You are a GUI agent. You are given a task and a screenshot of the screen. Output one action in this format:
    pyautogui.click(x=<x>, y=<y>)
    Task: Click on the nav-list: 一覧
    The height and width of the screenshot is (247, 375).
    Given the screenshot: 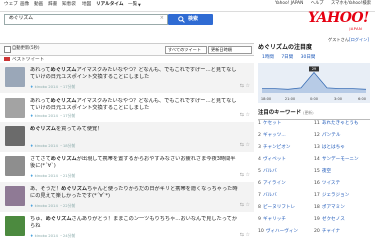 What is the action you would take?
    pyautogui.click(x=132, y=5)
    